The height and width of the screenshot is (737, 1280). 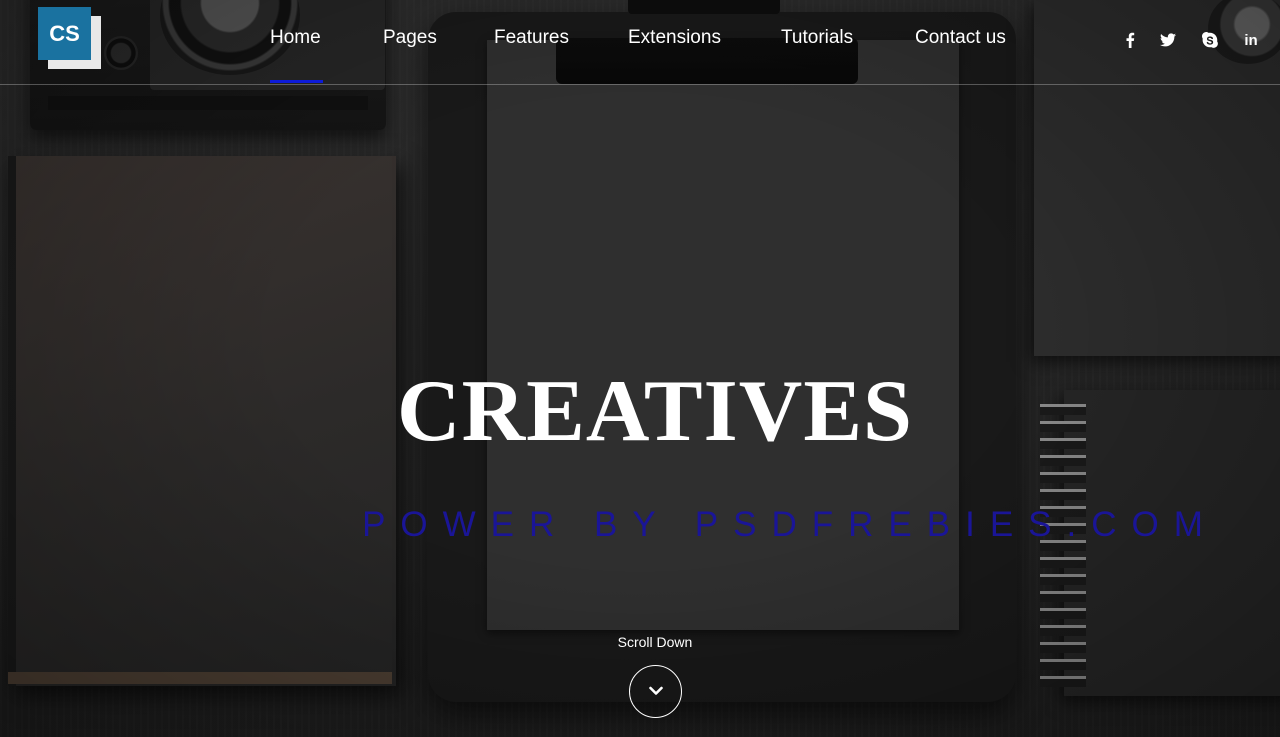 I want to click on nav-item-pages: Pages, so click(x=410, y=38).